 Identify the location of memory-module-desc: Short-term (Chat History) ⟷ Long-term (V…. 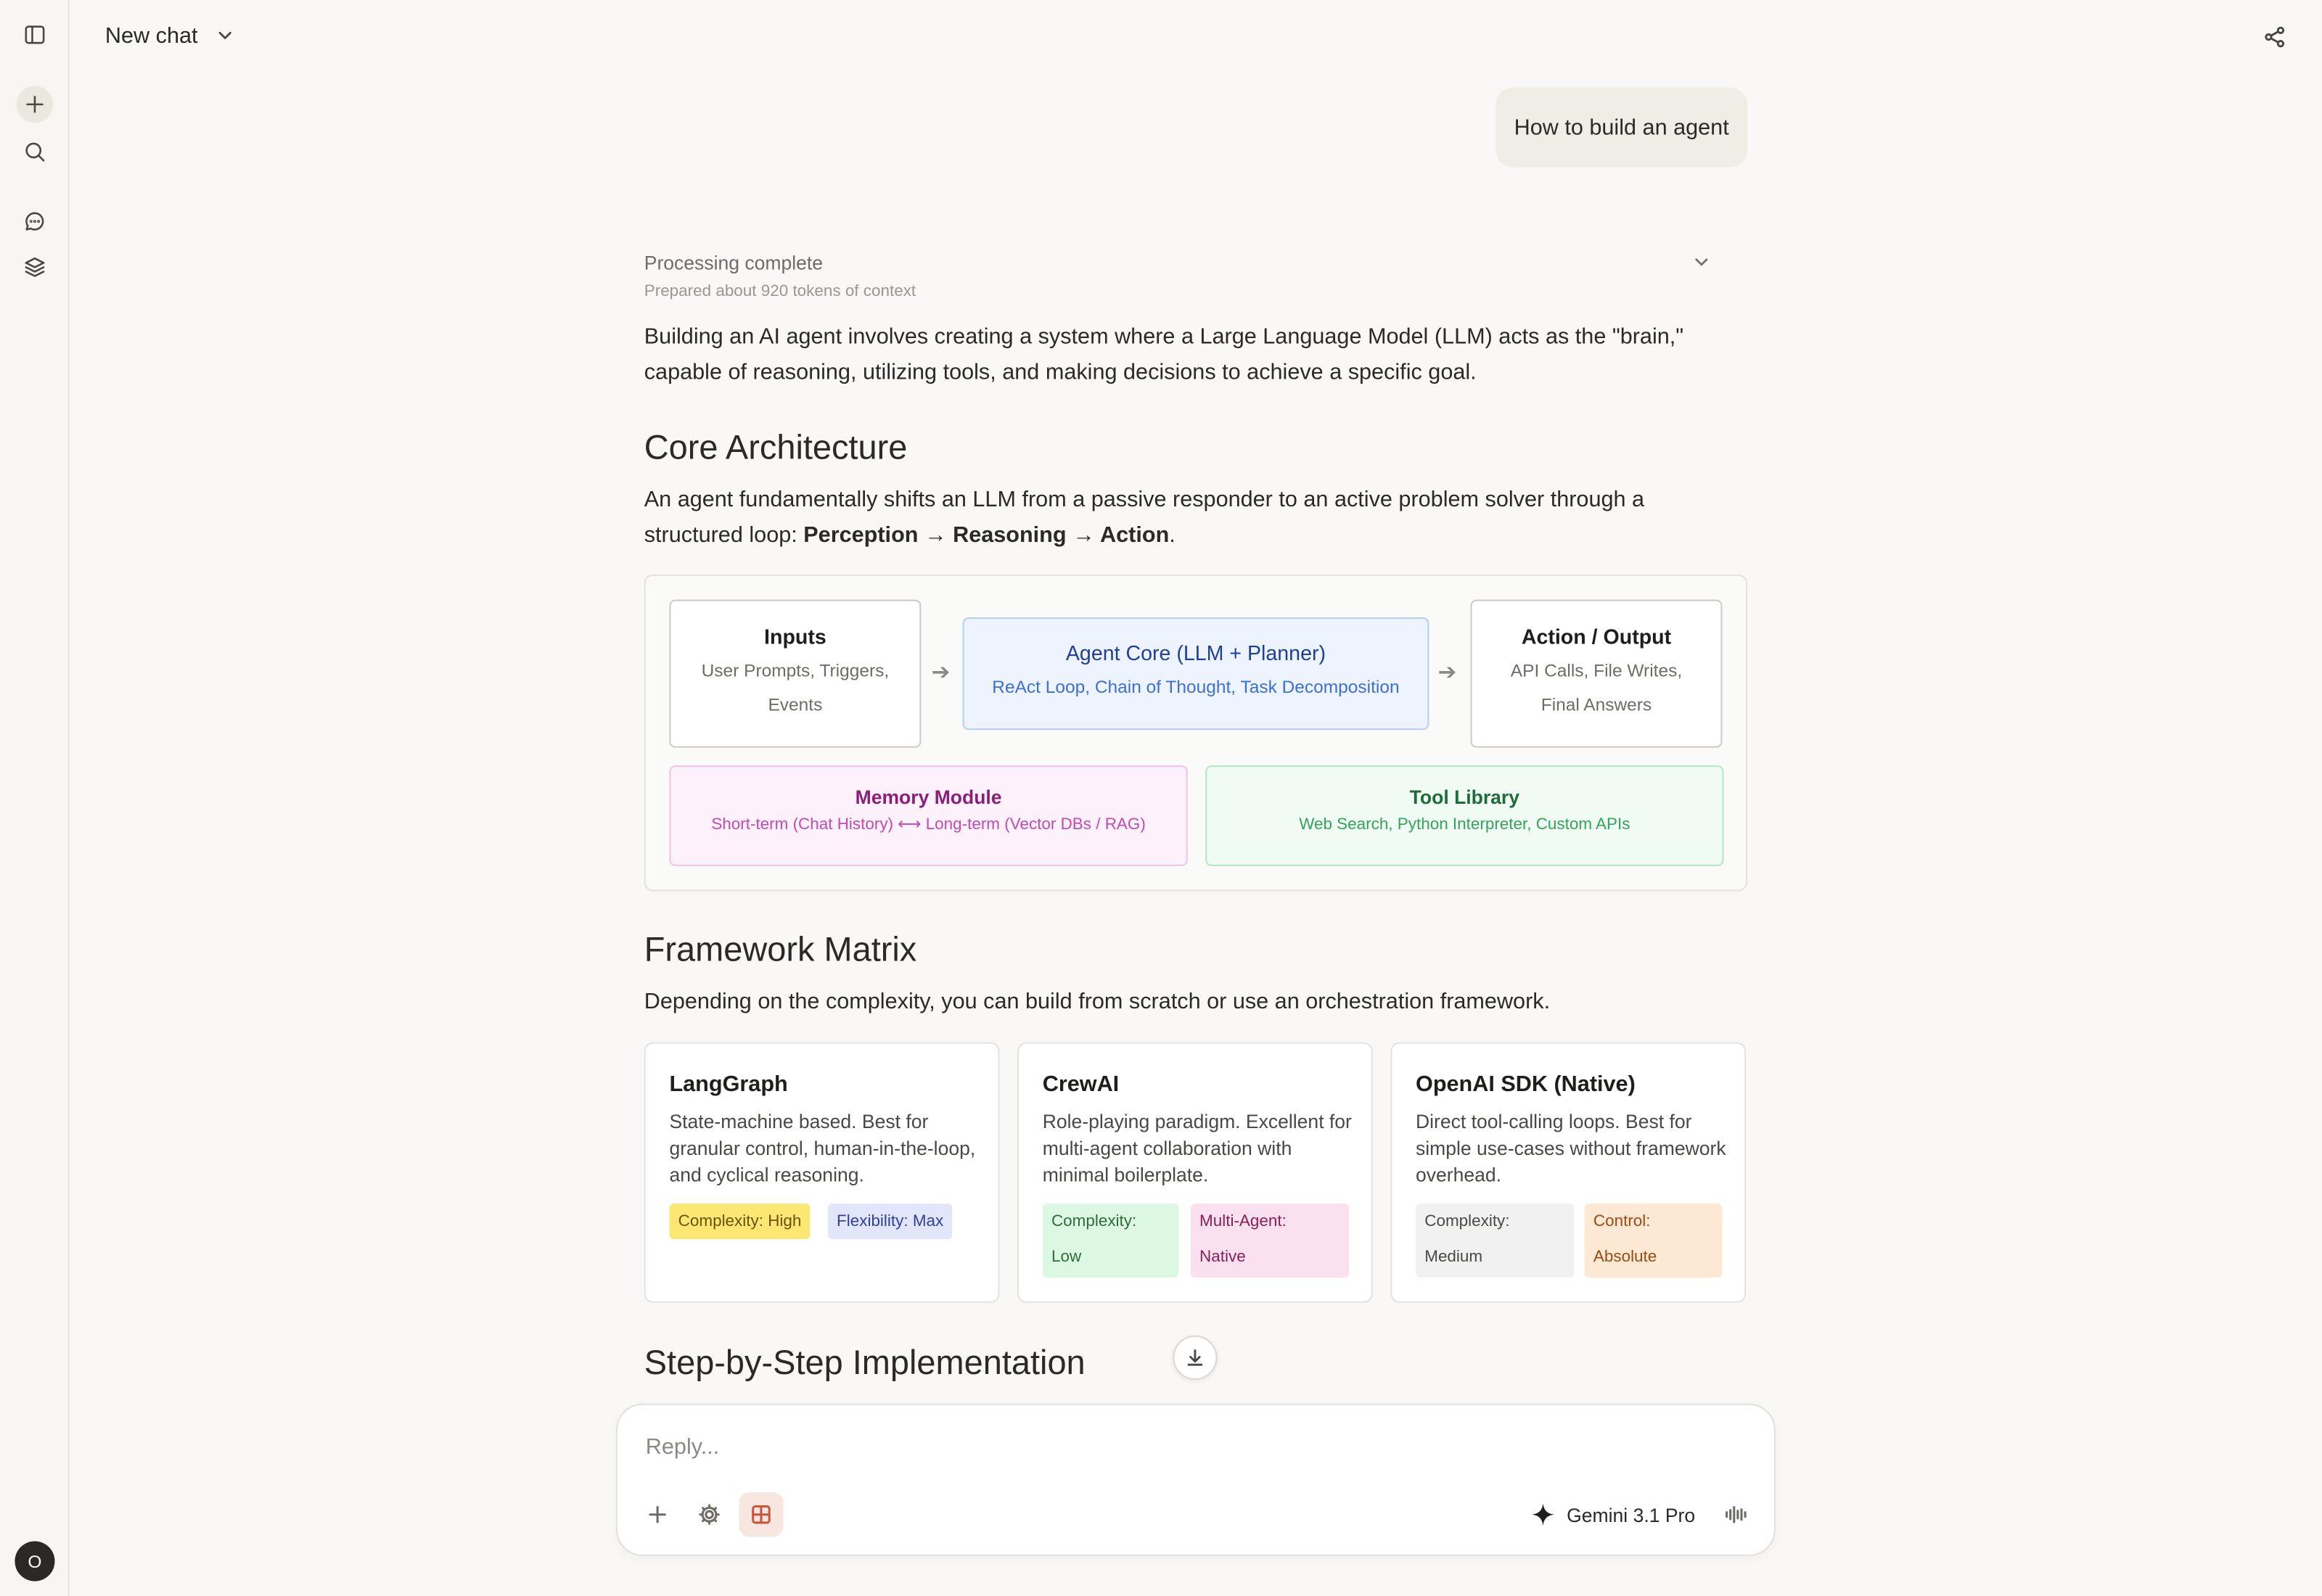
(928, 824).